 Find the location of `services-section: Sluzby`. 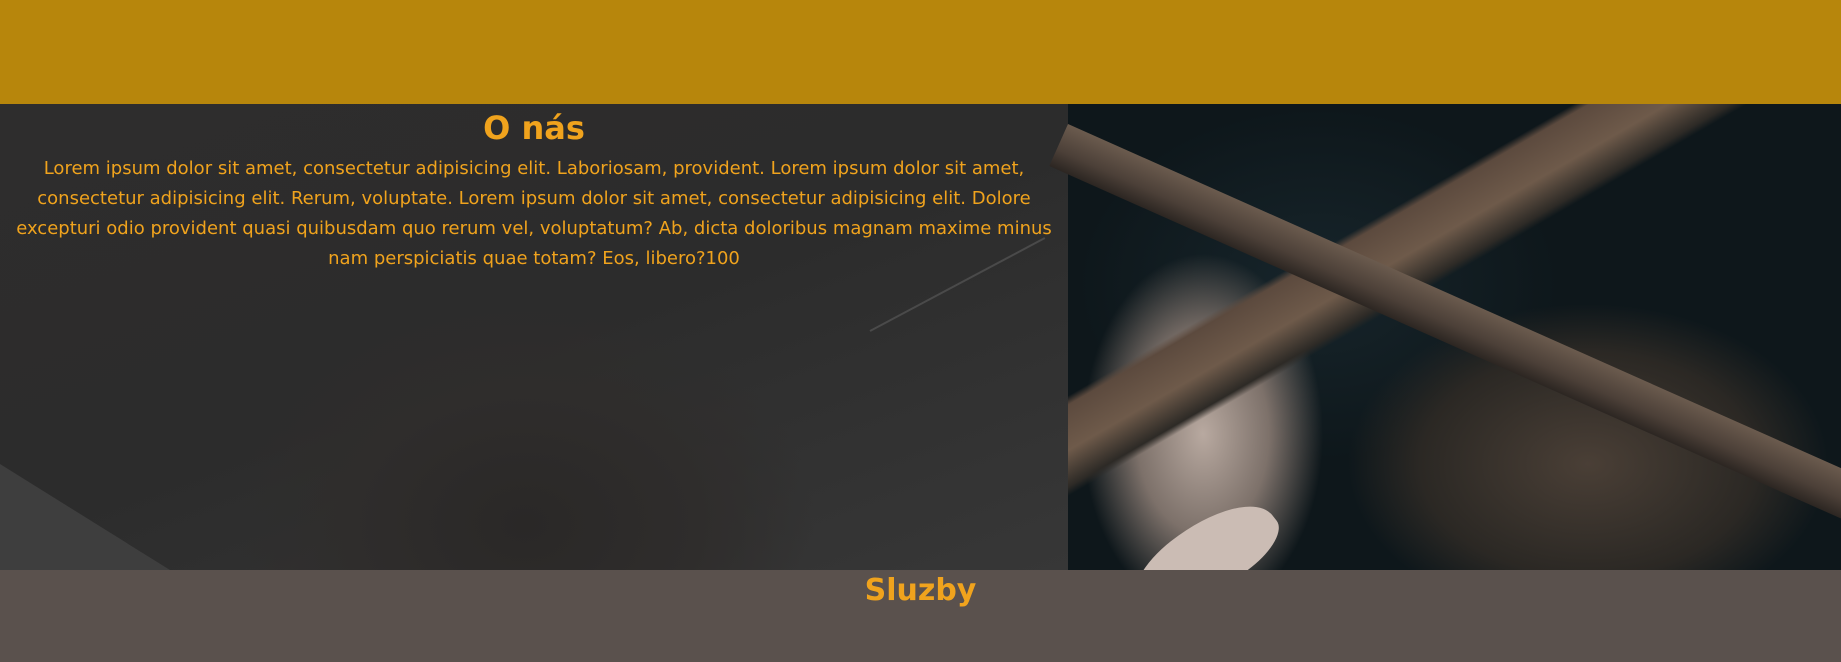

services-section: Sluzby is located at coordinates (920, 616).